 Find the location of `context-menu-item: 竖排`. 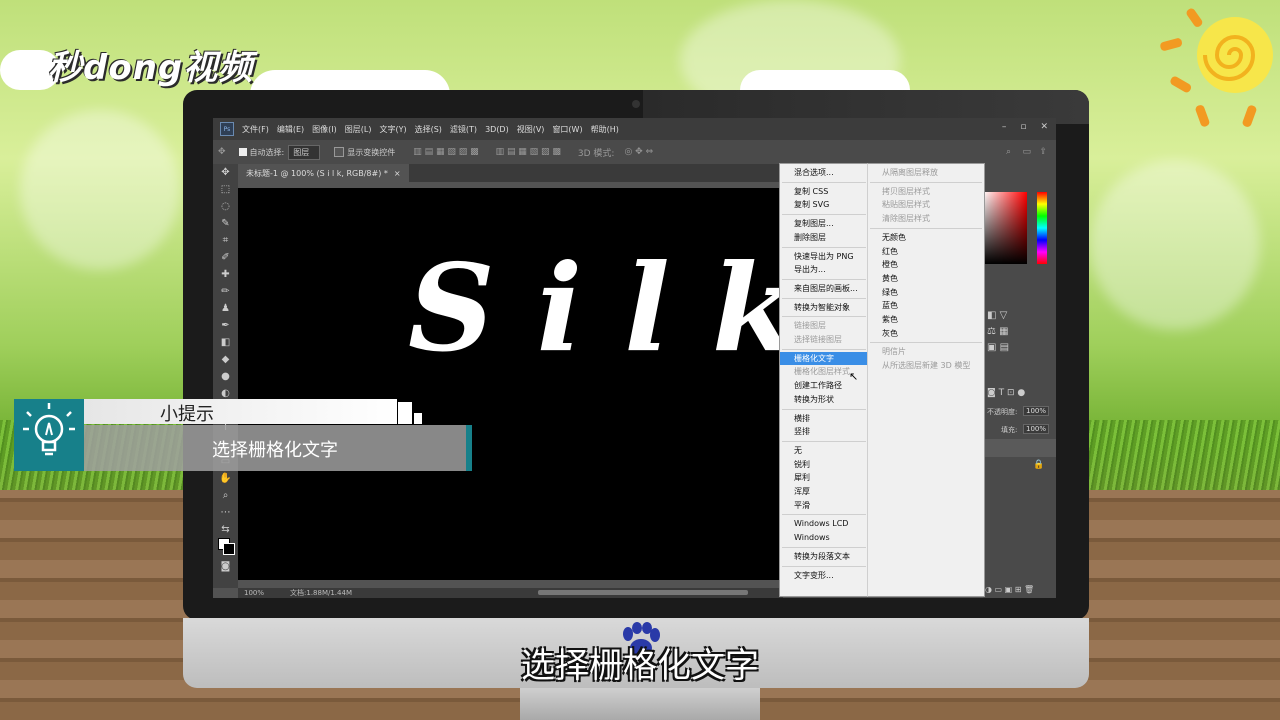

context-menu-item: 竖排 is located at coordinates (824, 431).